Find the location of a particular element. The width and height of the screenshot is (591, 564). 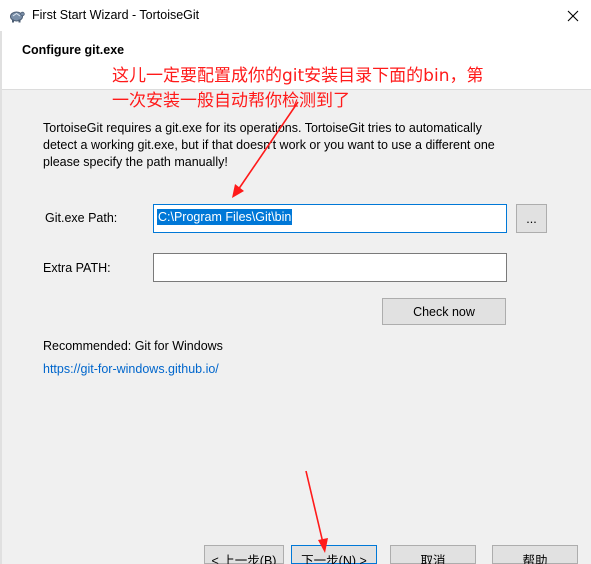

next-button: 下一步(N) > is located at coordinates (334, 554).